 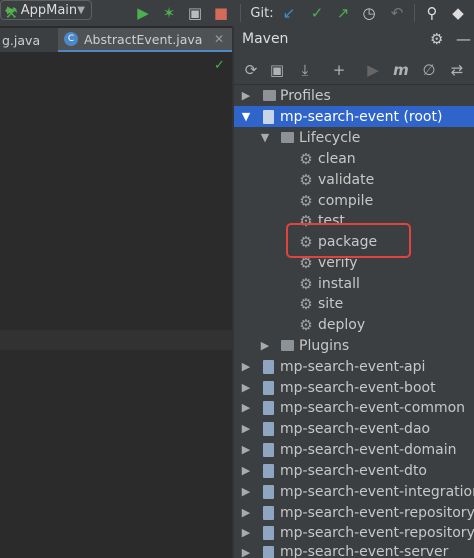 What do you see at coordinates (457, 70) in the screenshot?
I see `skip-tests-icon: ⇄` at bounding box center [457, 70].